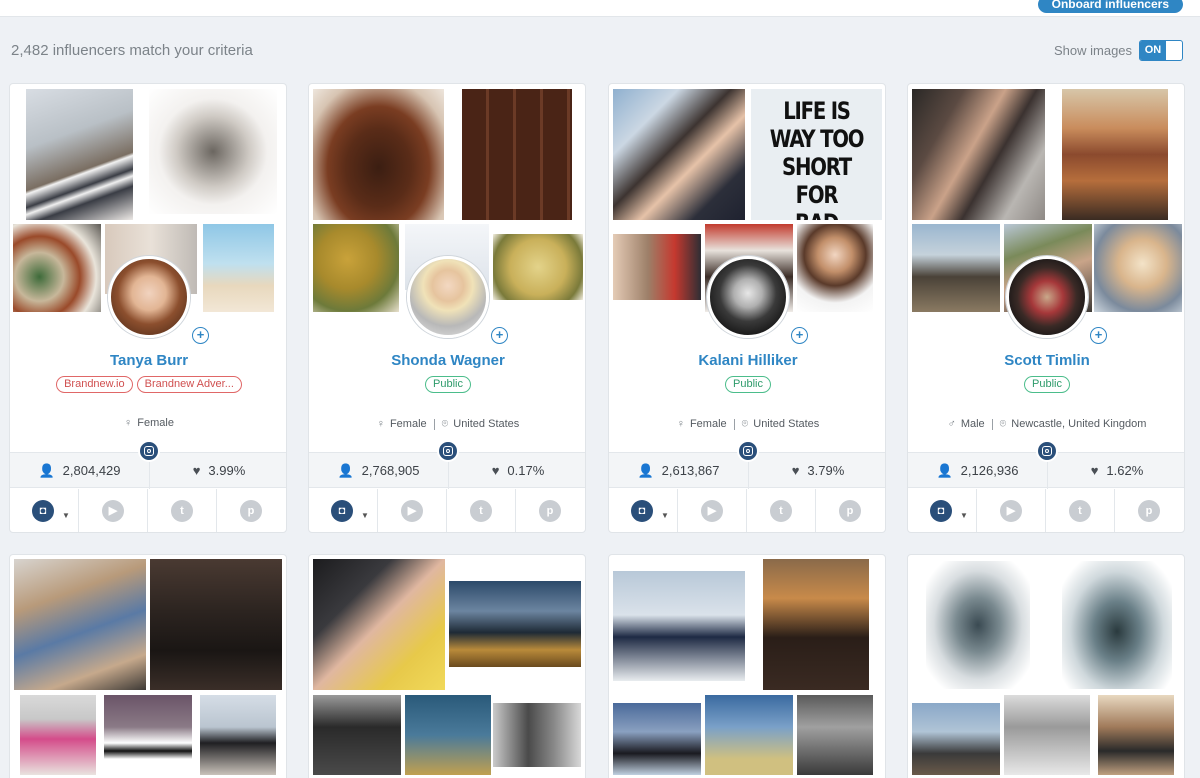 The width and height of the screenshot is (1200, 778). What do you see at coordinates (149, 451) in the screenshot?
I see `instagram-icon` at bounding box center [149, 451].